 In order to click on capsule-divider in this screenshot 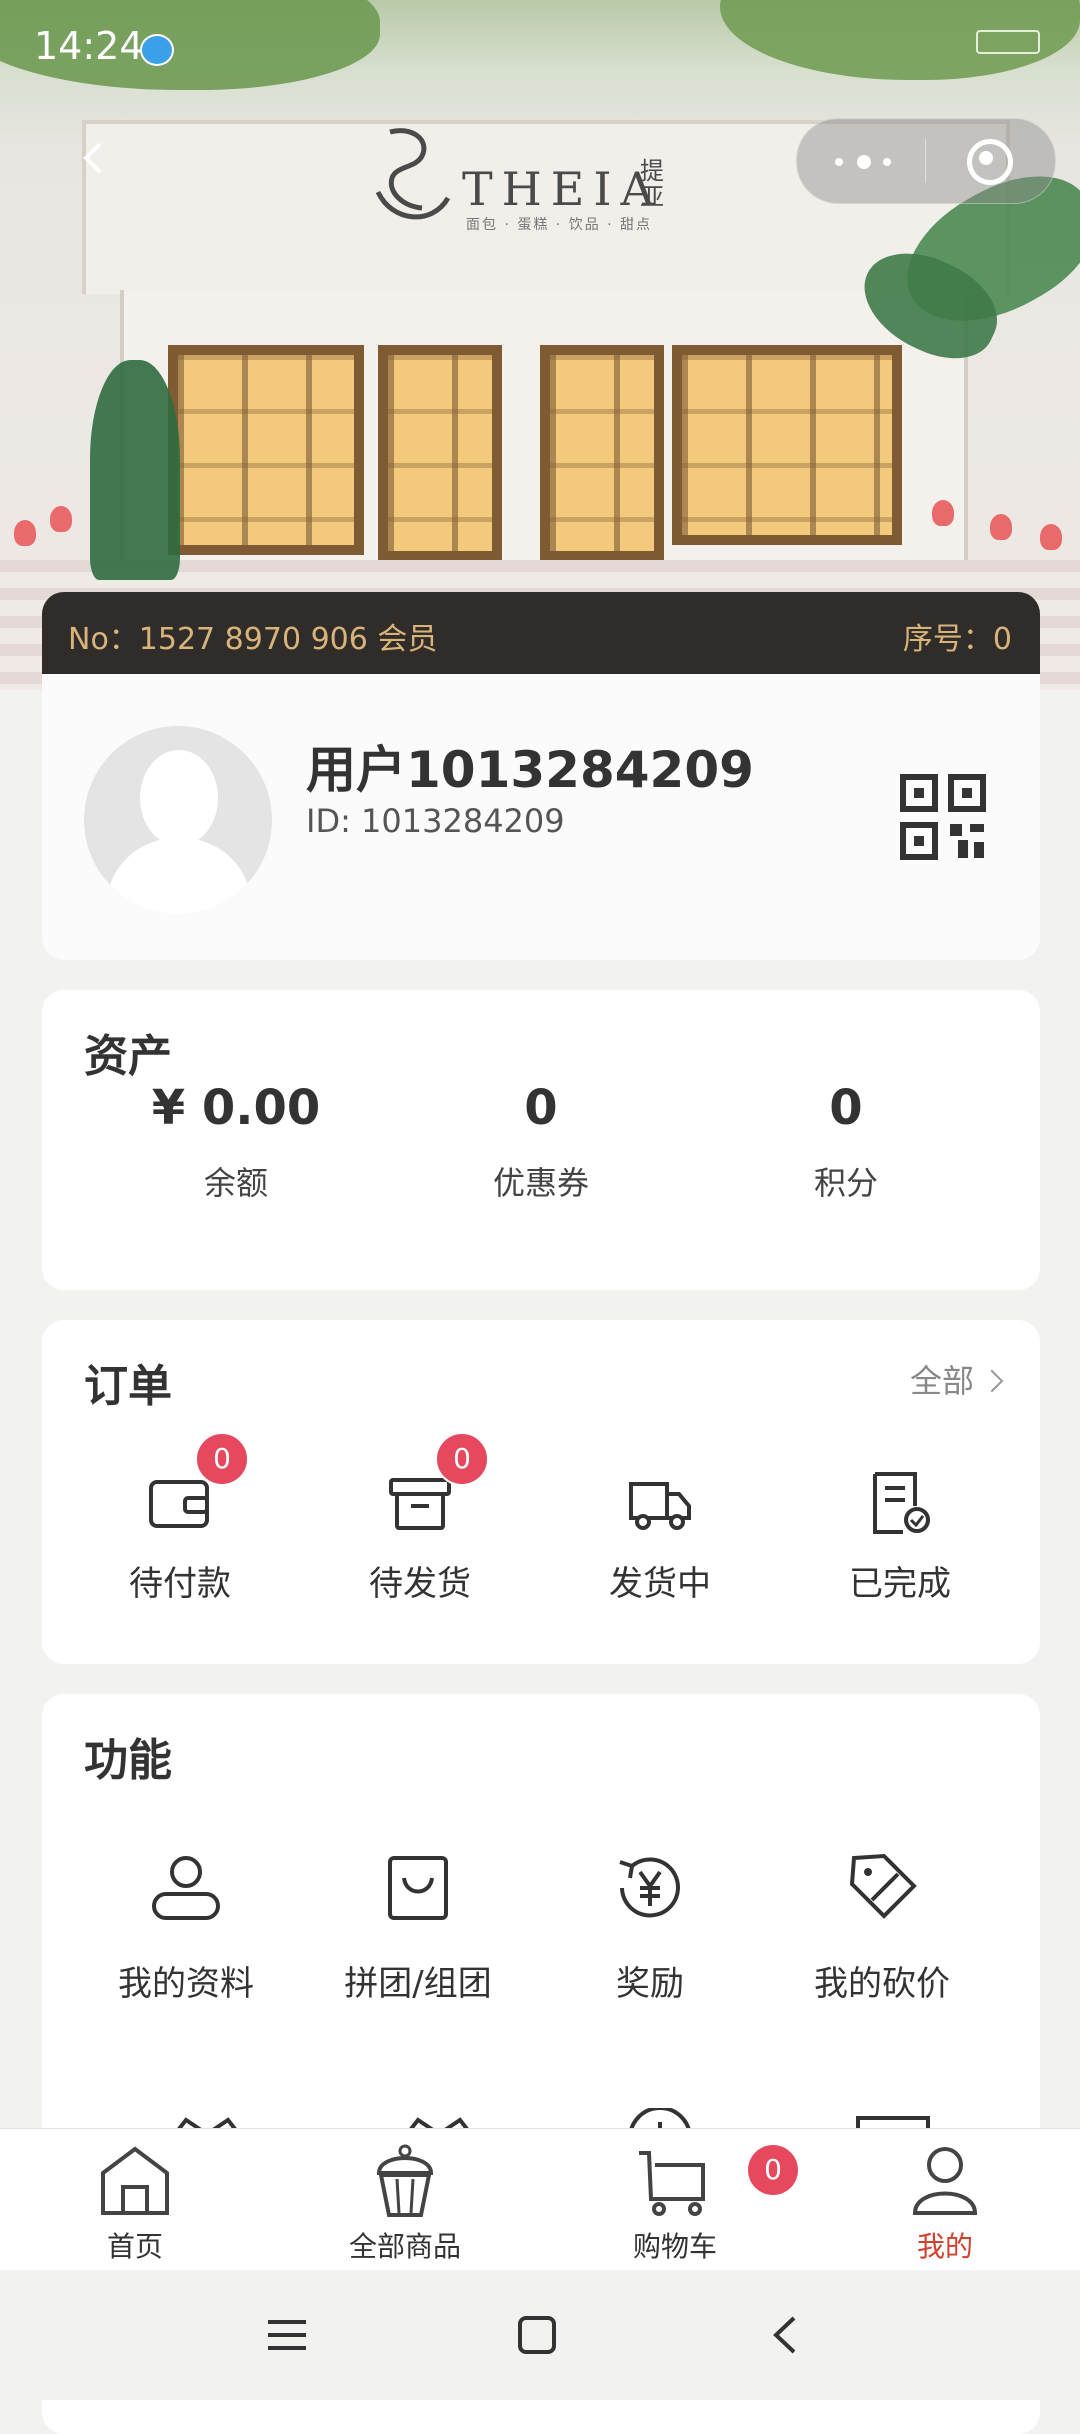, I will do `click(925, 161)`.